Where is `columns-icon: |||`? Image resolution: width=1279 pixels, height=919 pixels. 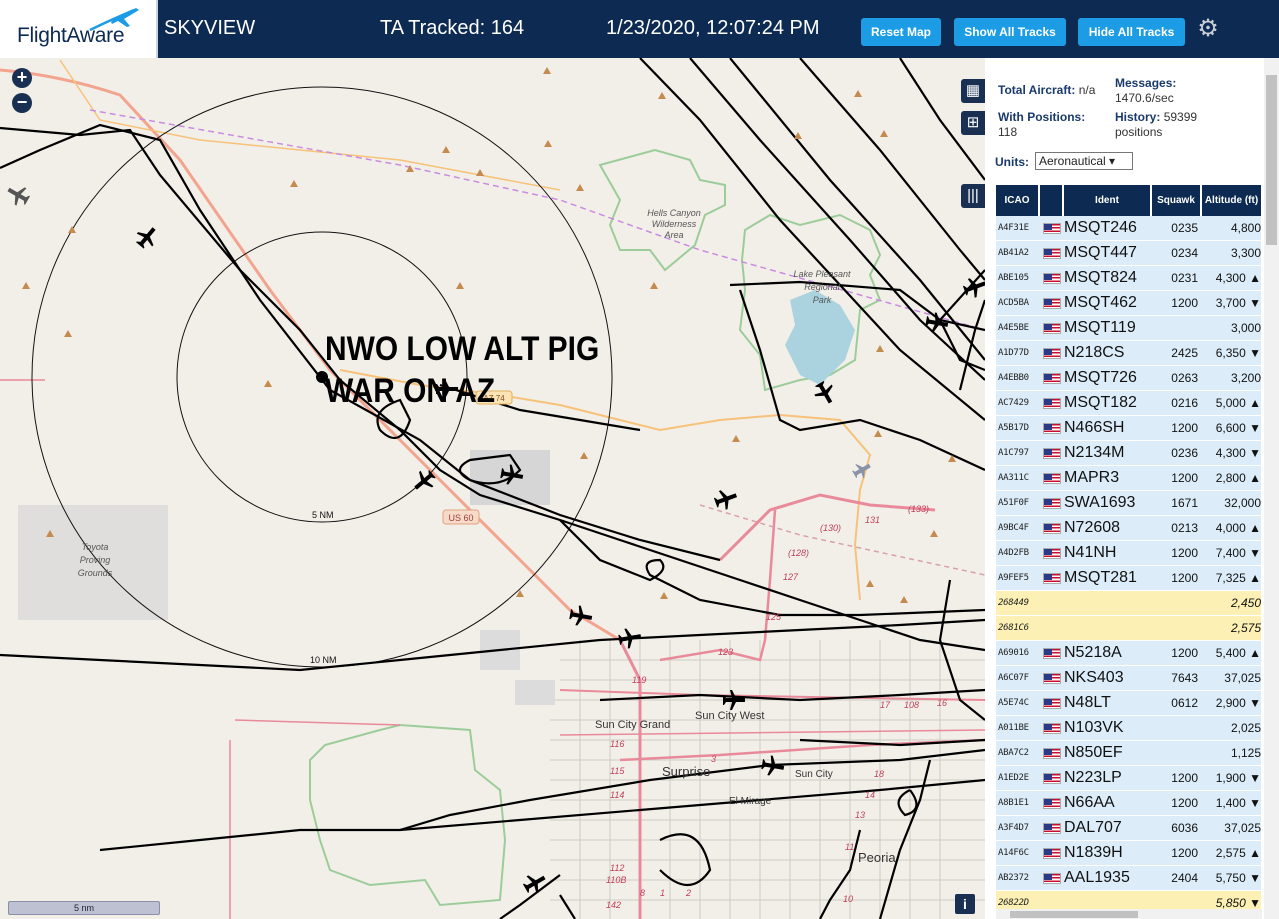 columns-icon: ||| is located at coordinates (973, 196).